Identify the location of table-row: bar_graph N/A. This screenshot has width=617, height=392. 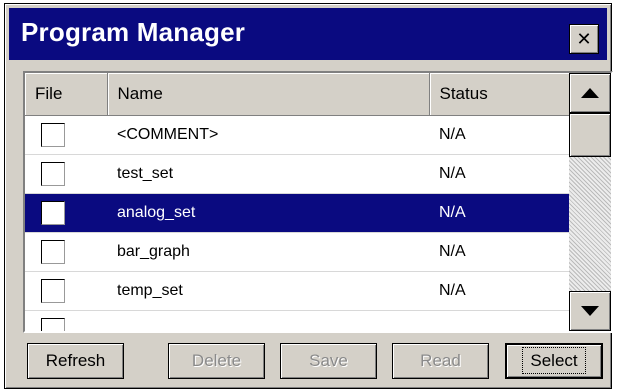
(297, 252).